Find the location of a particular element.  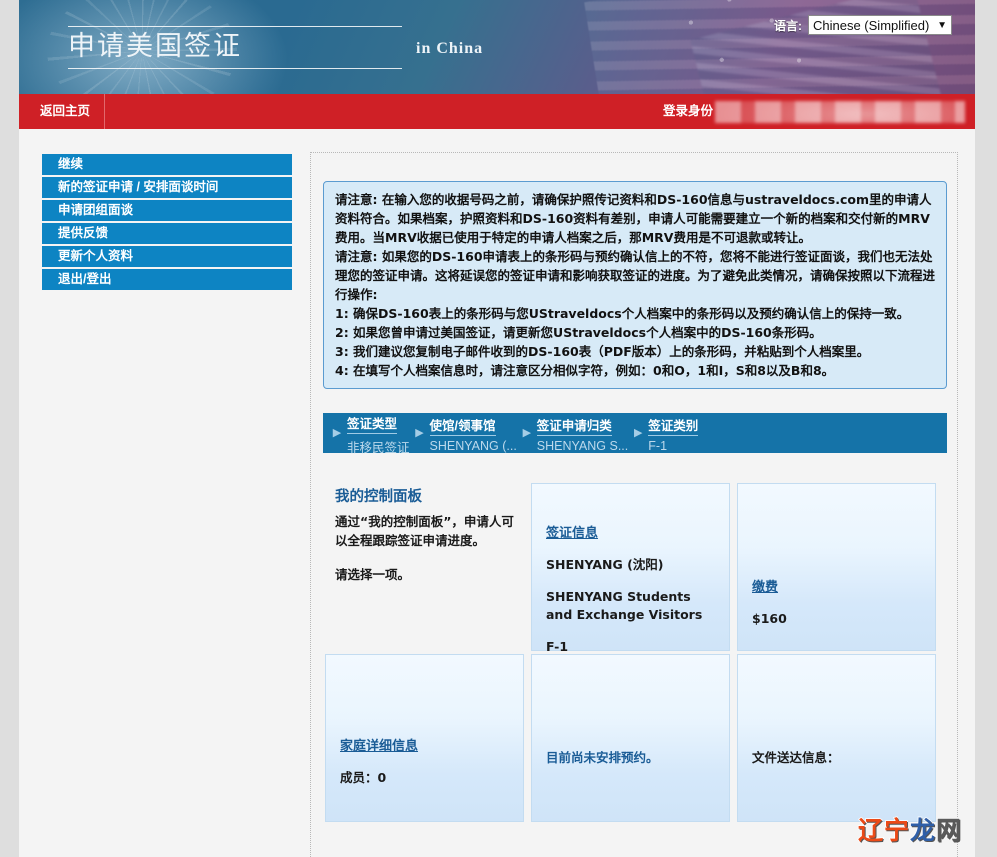

visa-information-link: 签证信息 is located at coordinates (572, 531).